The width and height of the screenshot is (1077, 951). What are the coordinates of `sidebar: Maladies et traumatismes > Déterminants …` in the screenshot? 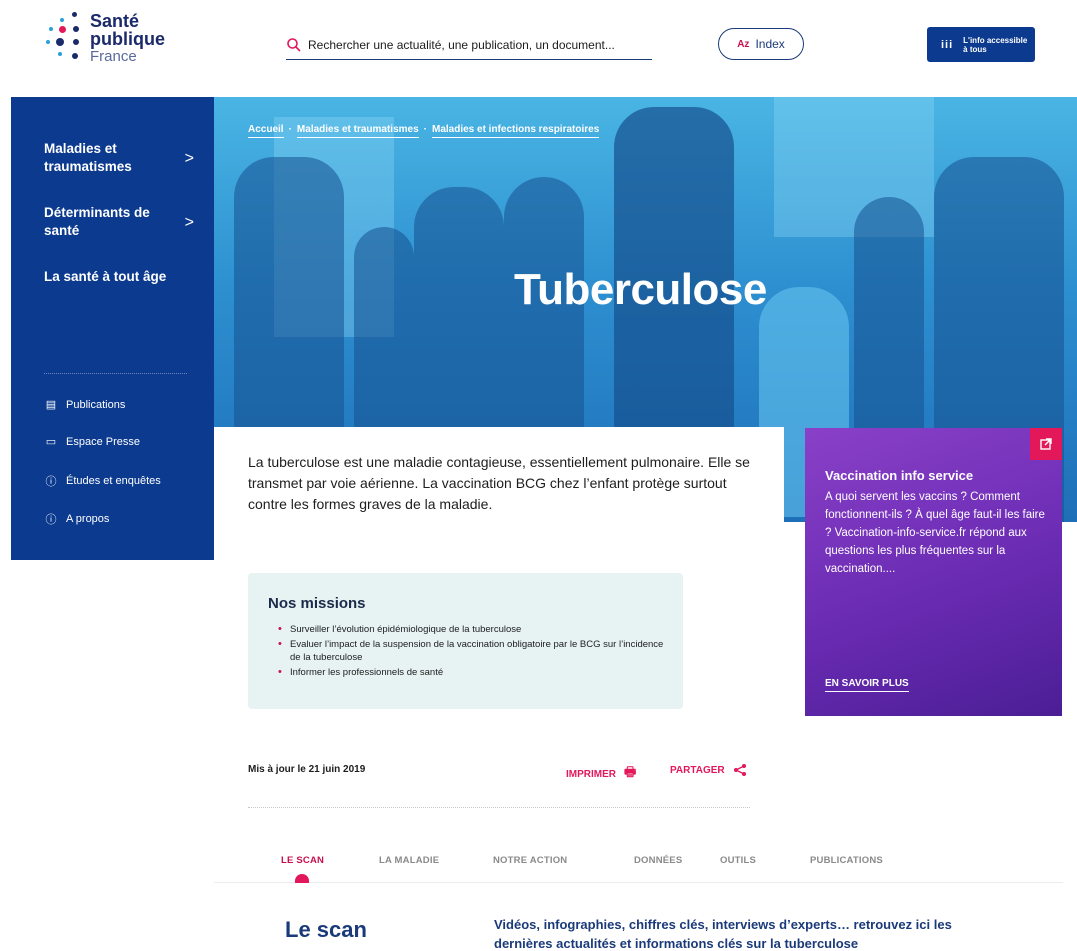 It's located at (112, 328).